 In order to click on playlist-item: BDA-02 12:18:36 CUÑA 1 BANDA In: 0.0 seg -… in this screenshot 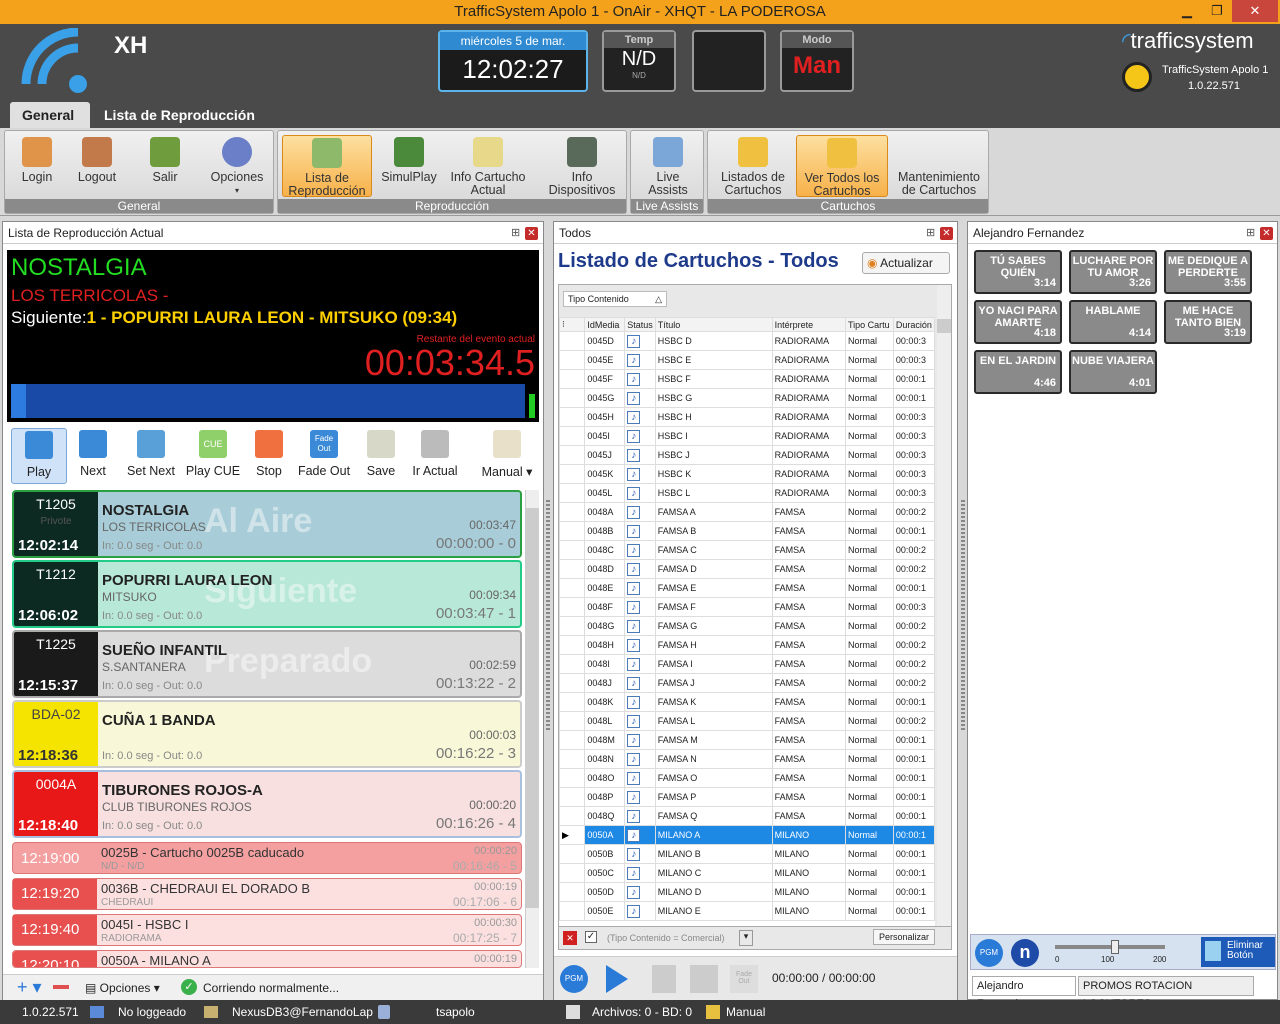, I will do `click(267, 734)`.